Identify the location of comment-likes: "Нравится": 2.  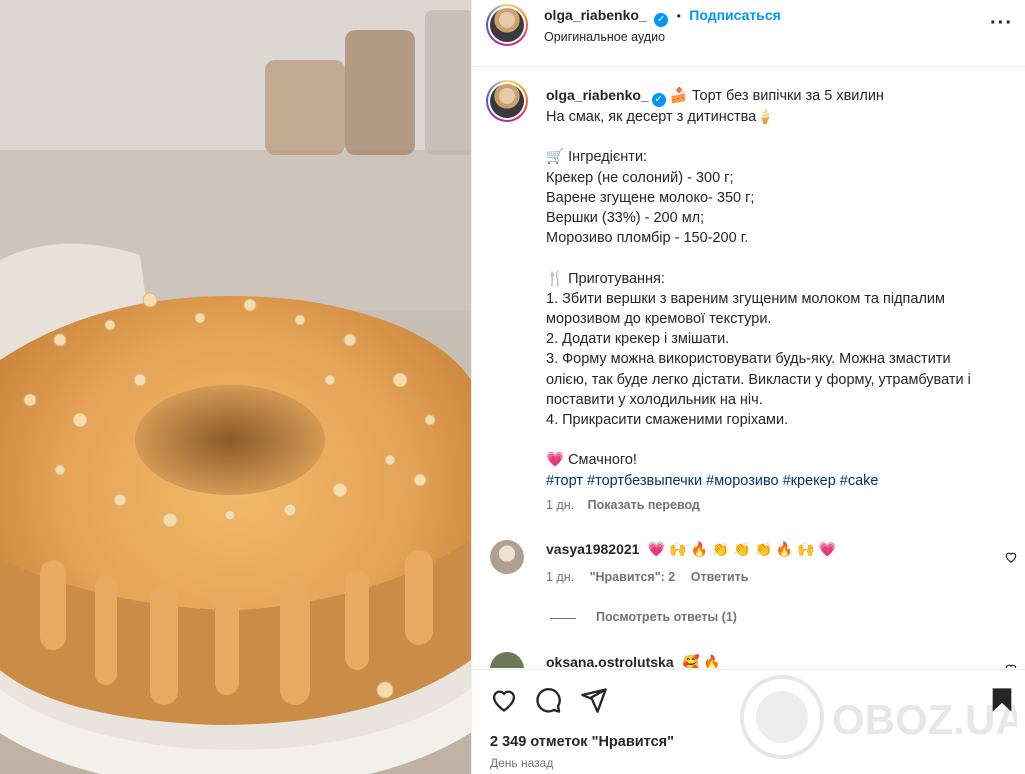
(633, 577).